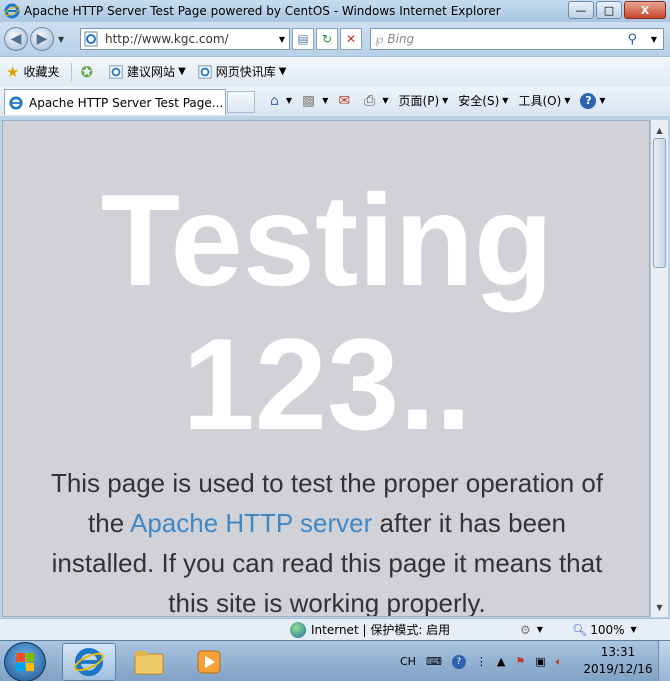  I want to click on print-button: ⎙ ▼, so click(376, 101).